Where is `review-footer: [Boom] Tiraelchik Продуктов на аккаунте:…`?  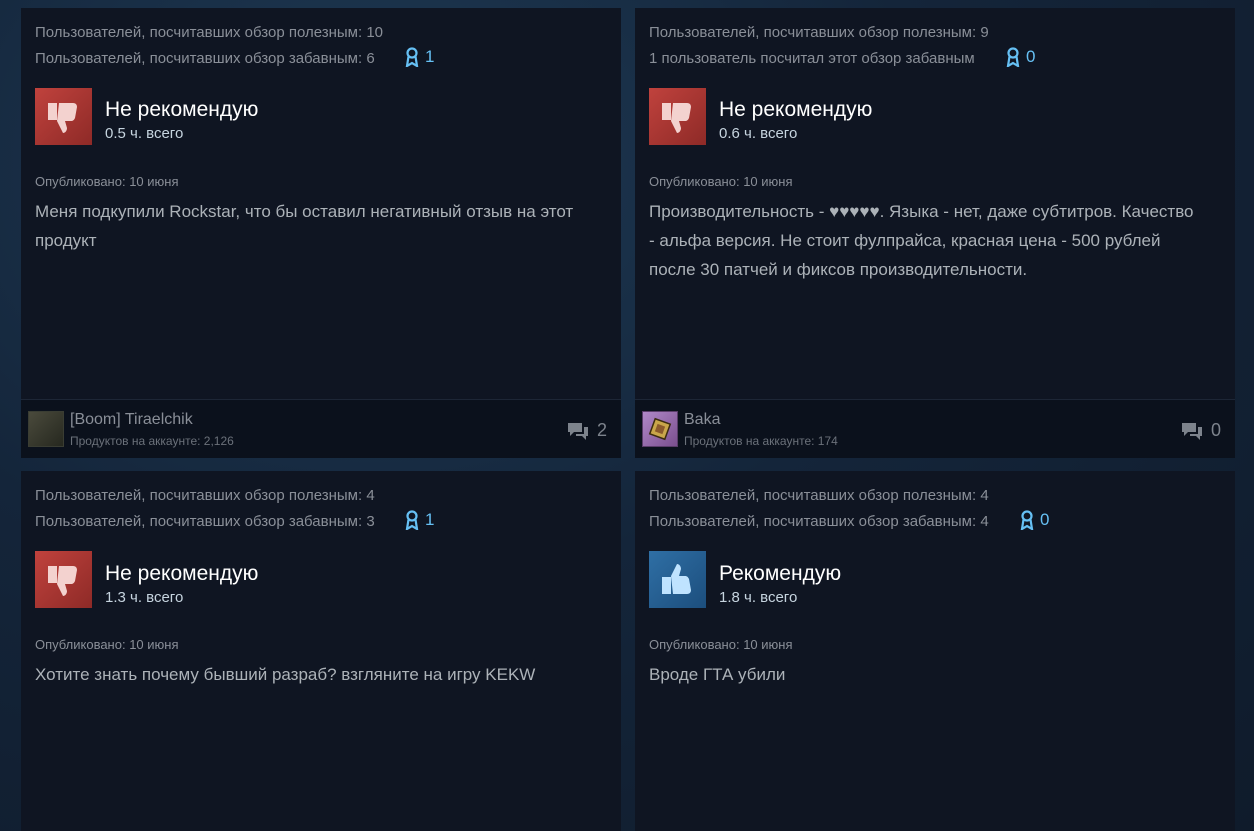
review-footer: [Boom] Tiraelchik Продуктов на аккаунте:… is located at coordinates (321, 428).